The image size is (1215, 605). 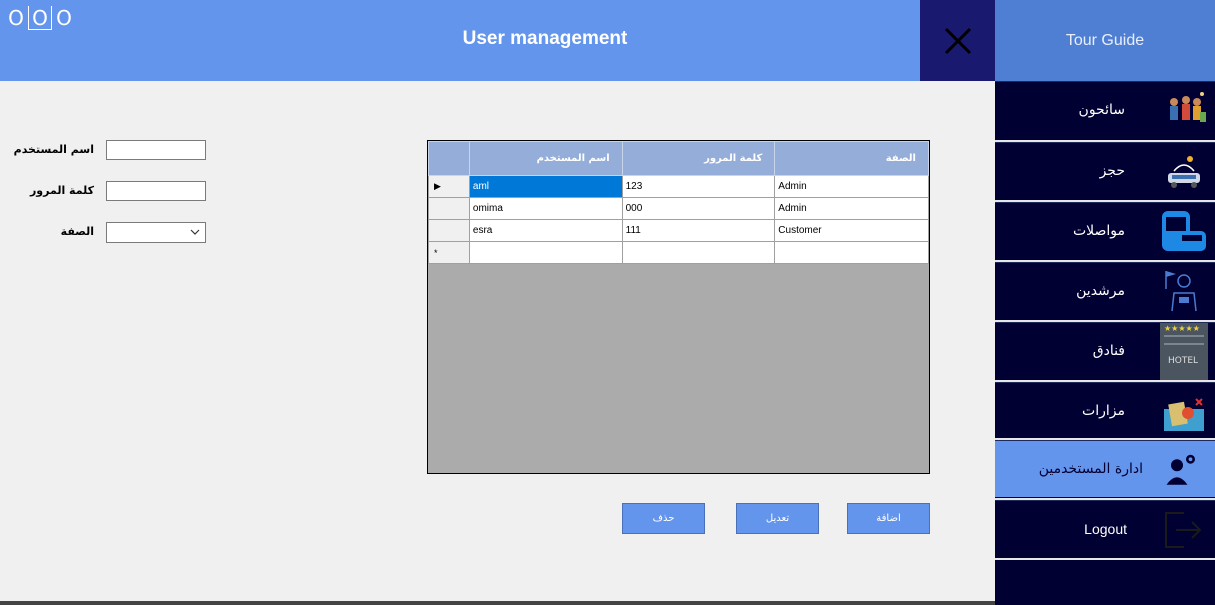 What do you see at coordinates (545, 208) in the screenshot?
I see `cell-username: omima` at bounding box center [545, 208].